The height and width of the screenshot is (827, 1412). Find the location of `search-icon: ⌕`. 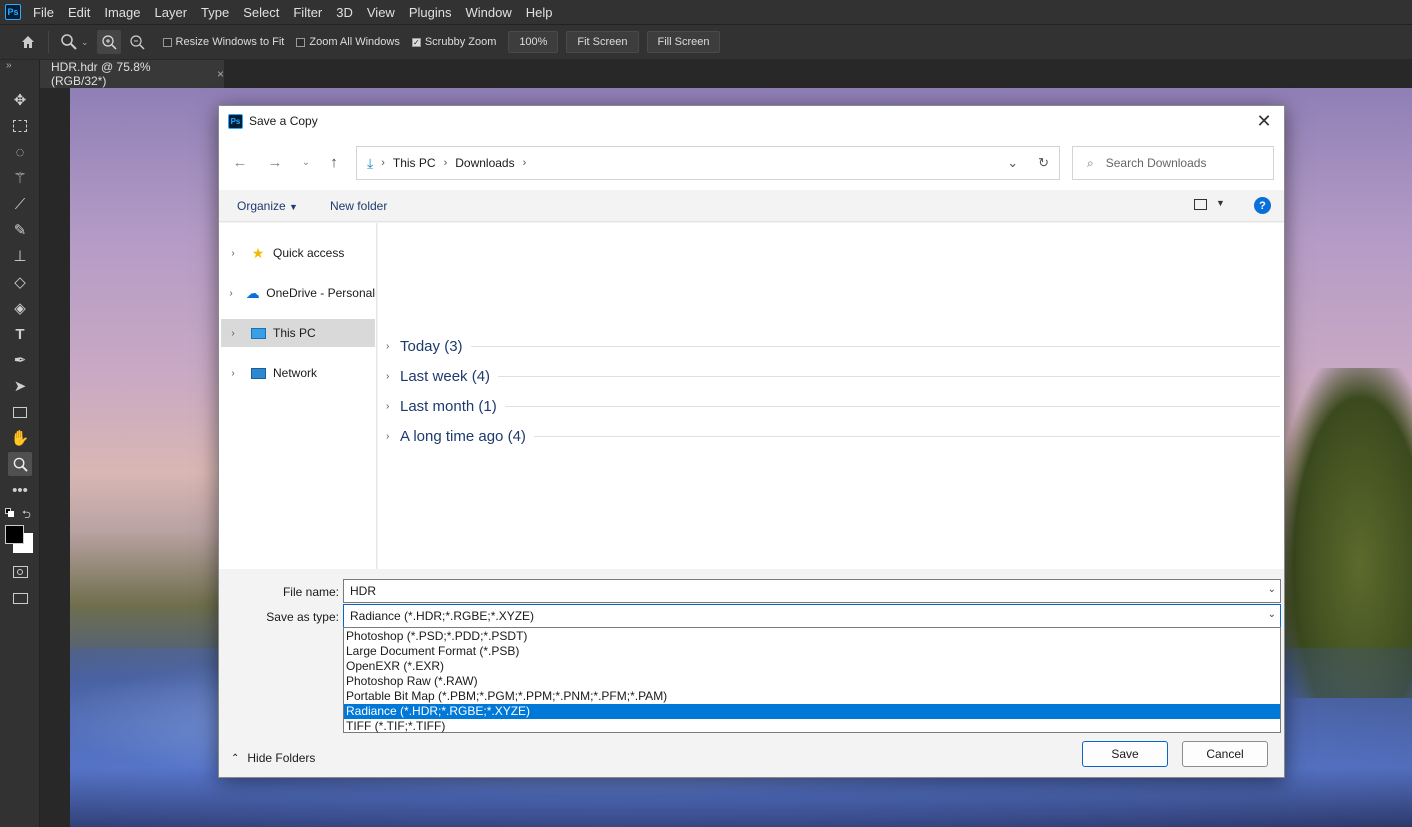

search-icon: ⌕ is located at coordinates (1090, 162).